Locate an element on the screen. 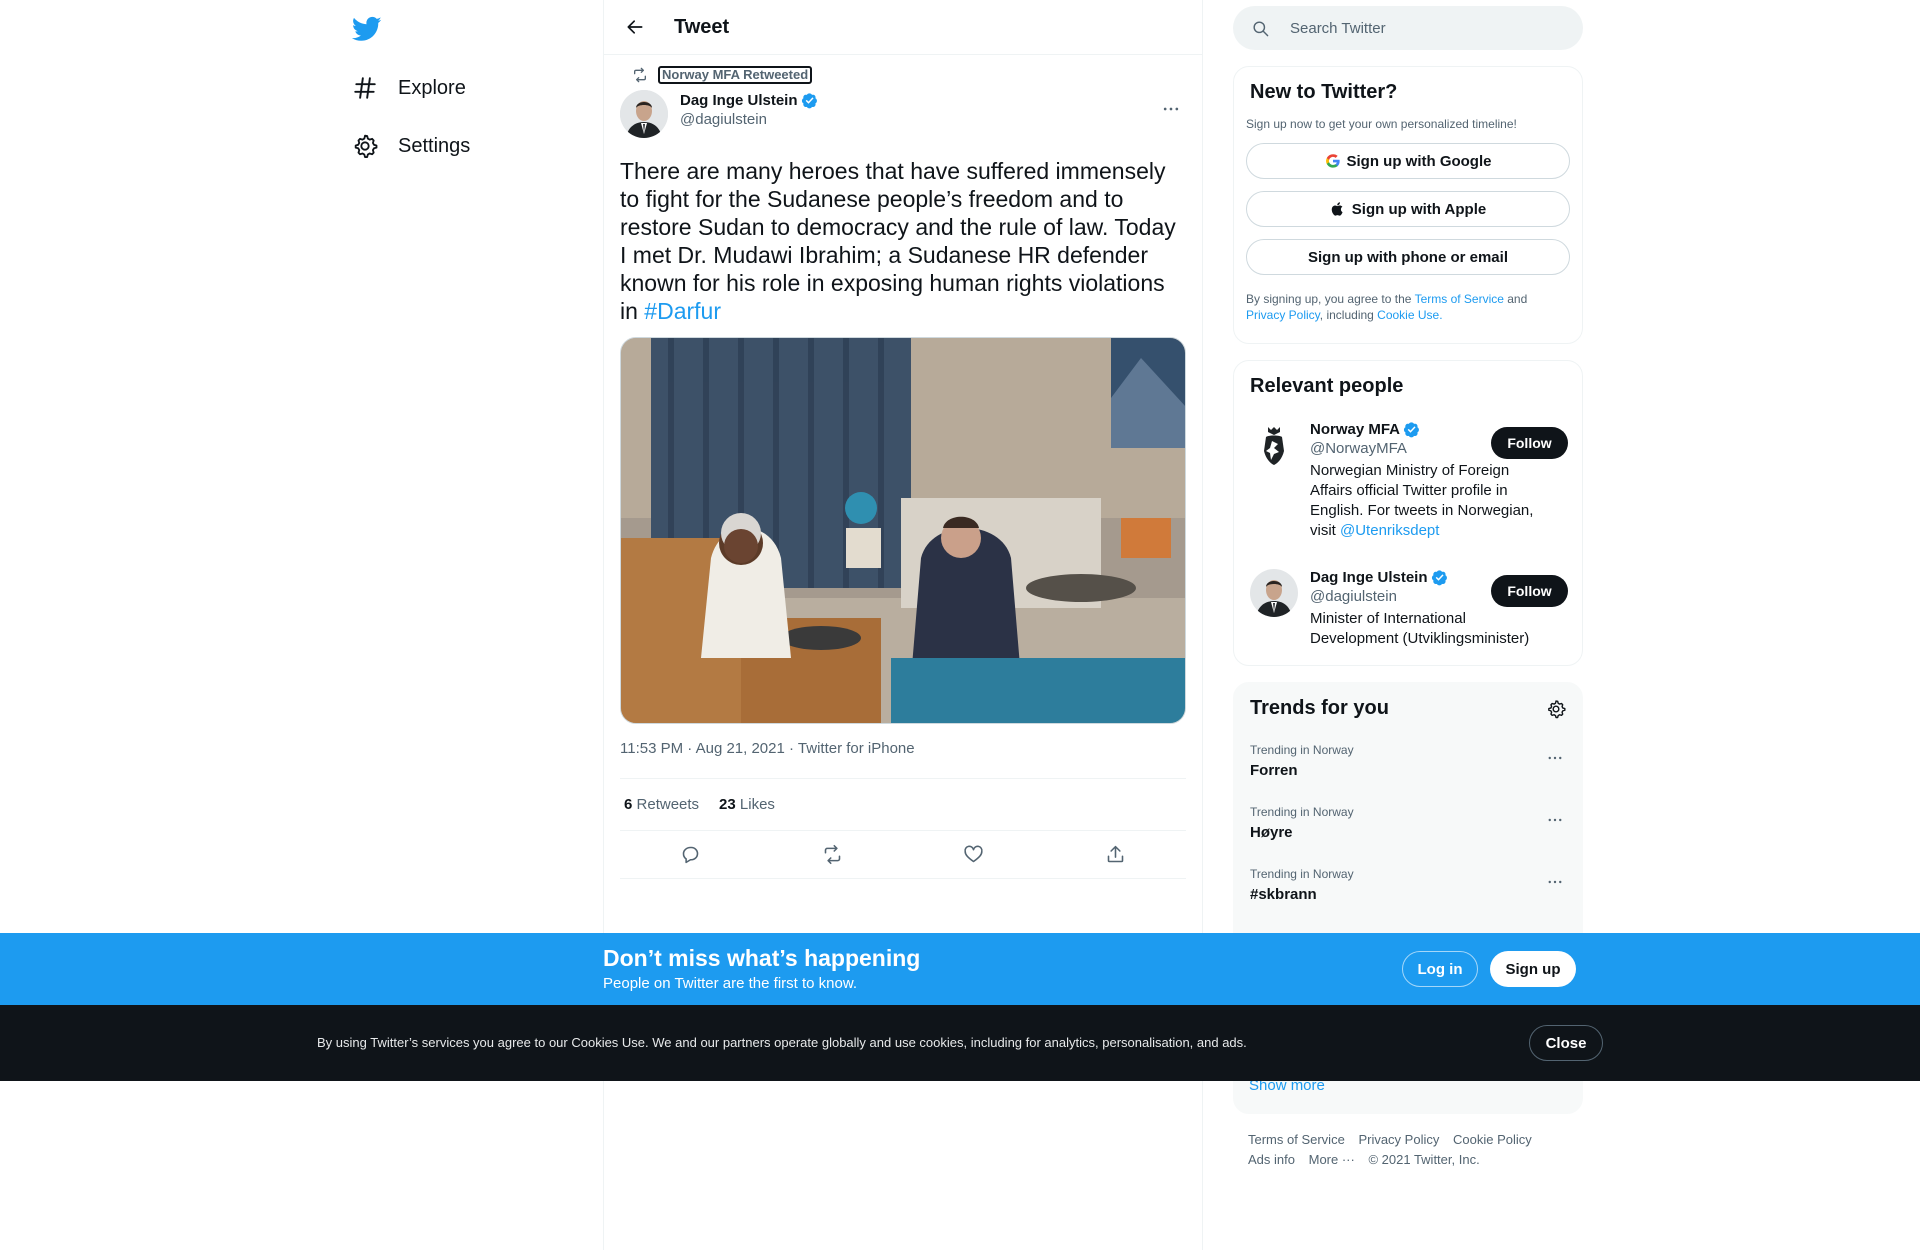 The width and height of the screenshot is (1920, 1250). trends-title: Trends for you is located at coordinates (1319, 708).